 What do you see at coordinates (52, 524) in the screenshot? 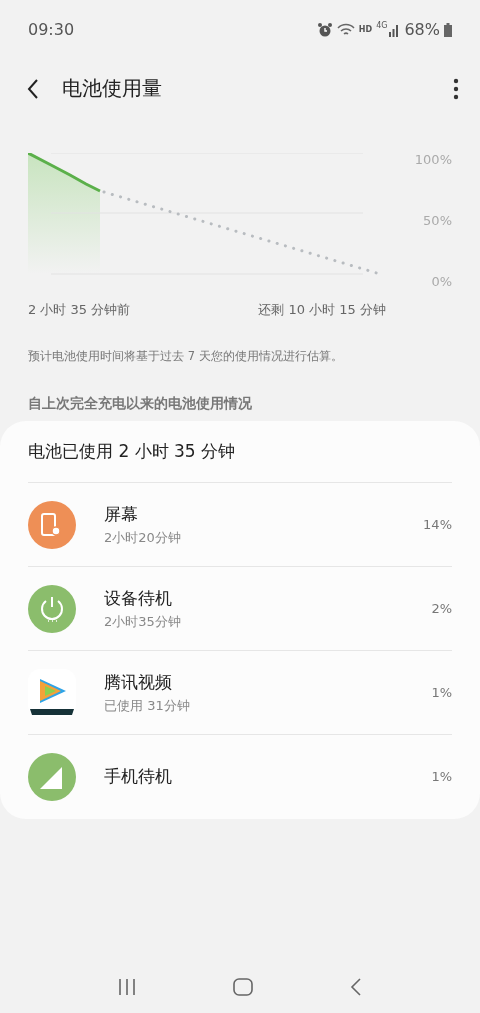
I see `phone-brightness-icon` at bounding box center [52, 524].